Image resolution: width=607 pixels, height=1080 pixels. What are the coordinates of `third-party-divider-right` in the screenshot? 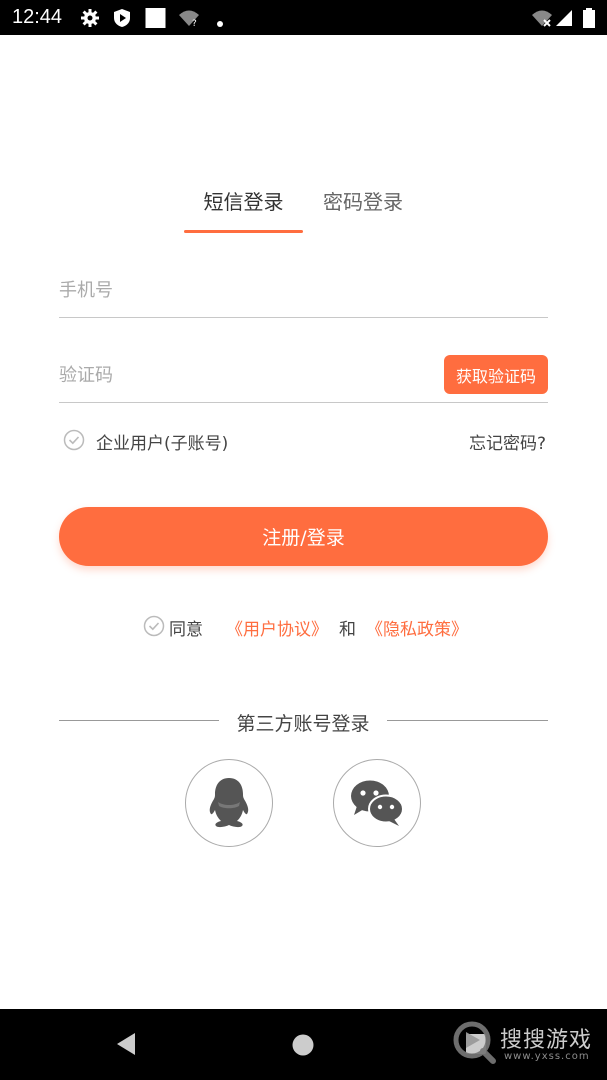 It's located at (467, 720).